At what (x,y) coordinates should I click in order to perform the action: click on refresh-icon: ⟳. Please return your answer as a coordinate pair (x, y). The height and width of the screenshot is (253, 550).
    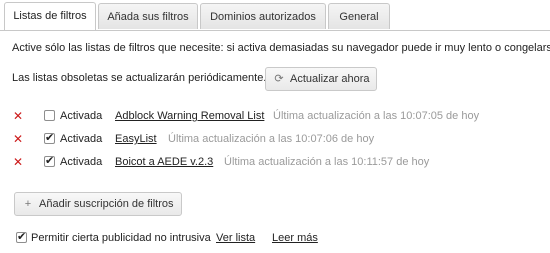
    Looking at the image, I should click on (279, 79).